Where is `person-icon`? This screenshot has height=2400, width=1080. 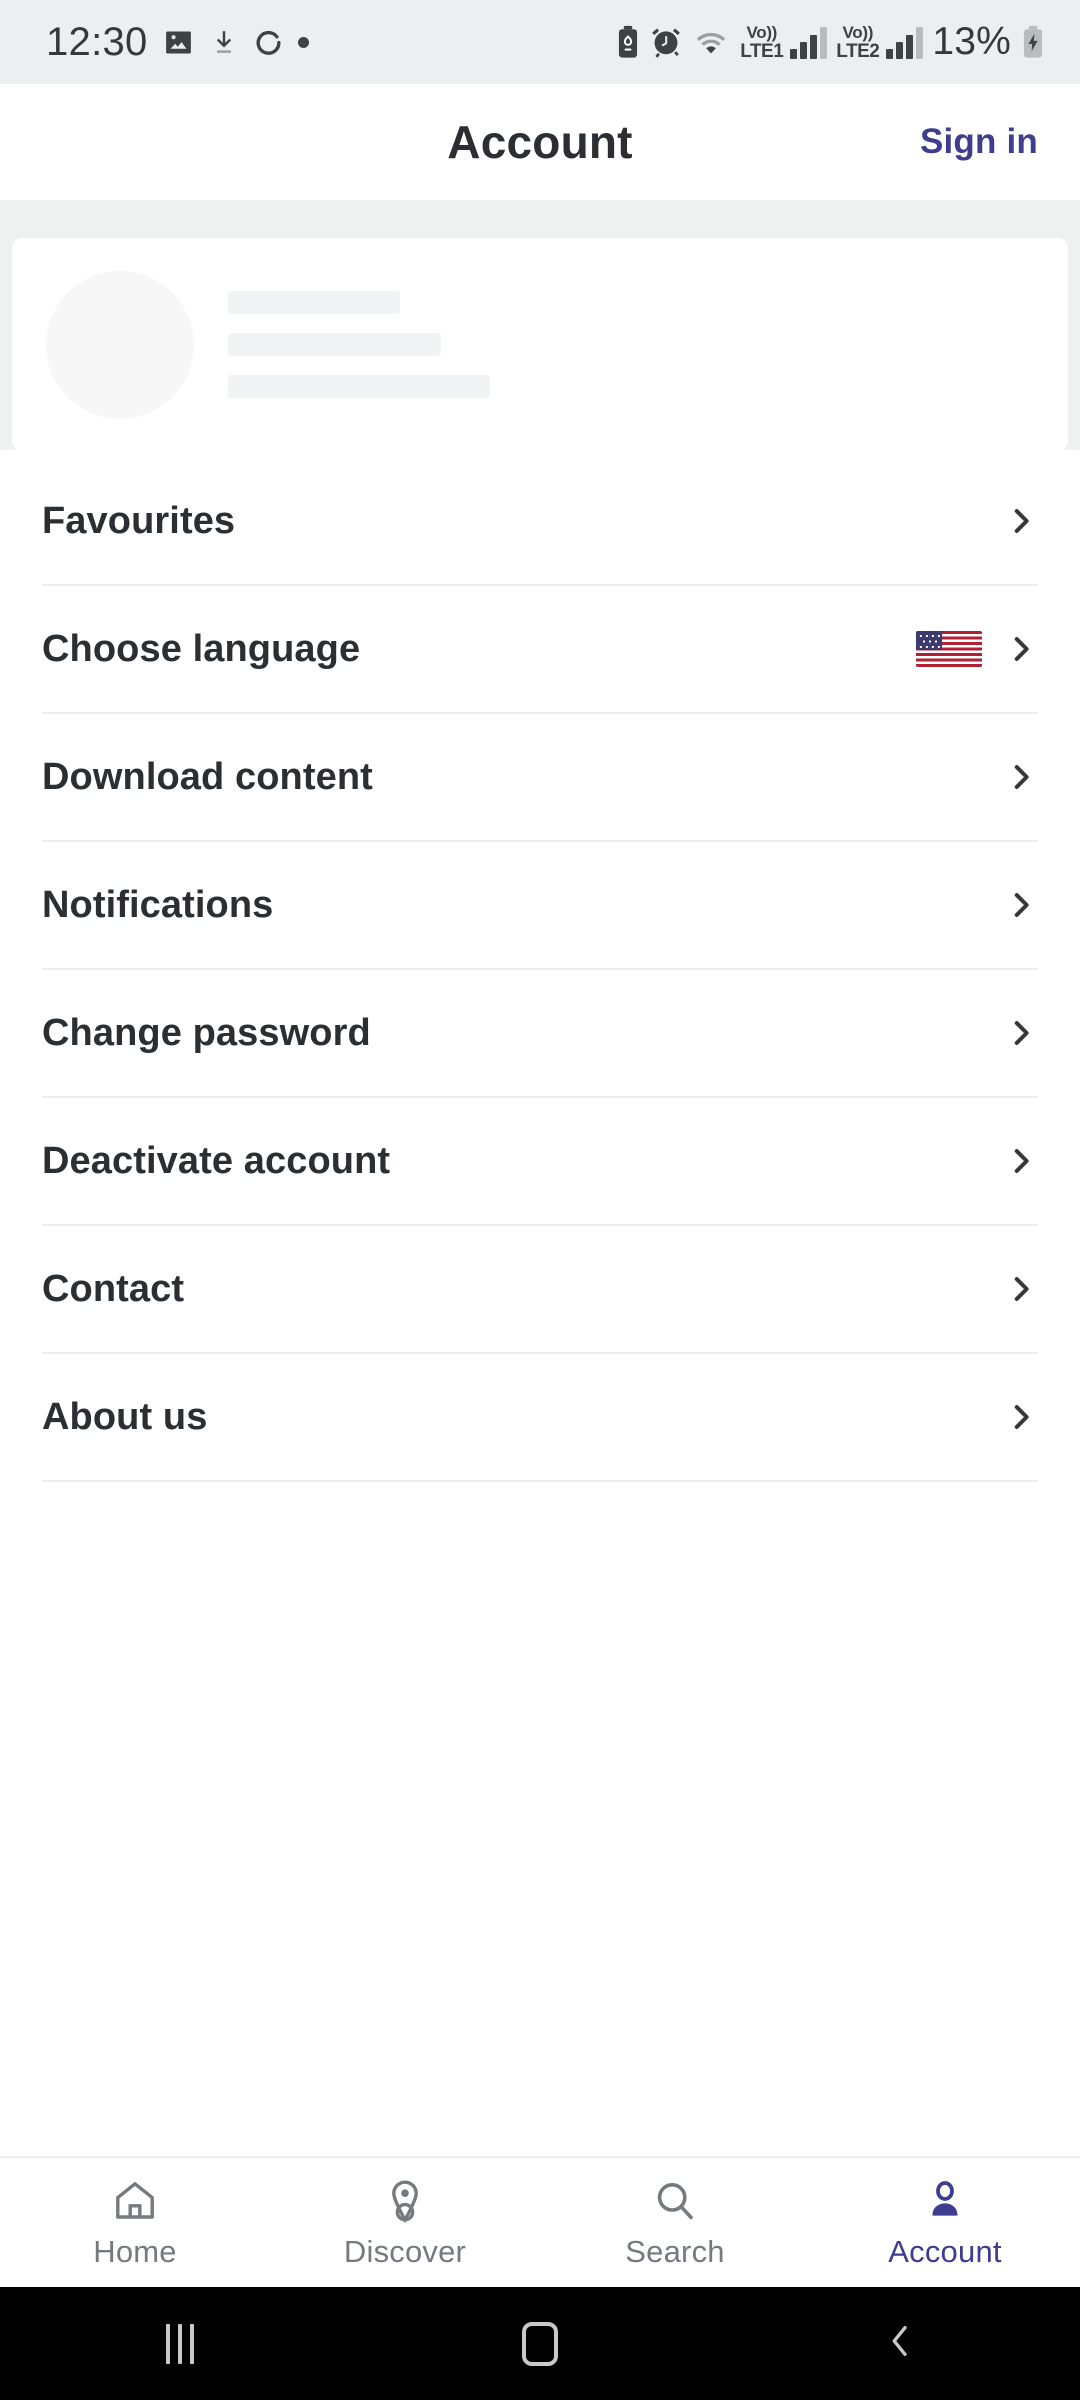
person-icon is located at coordinates (945, 2201).